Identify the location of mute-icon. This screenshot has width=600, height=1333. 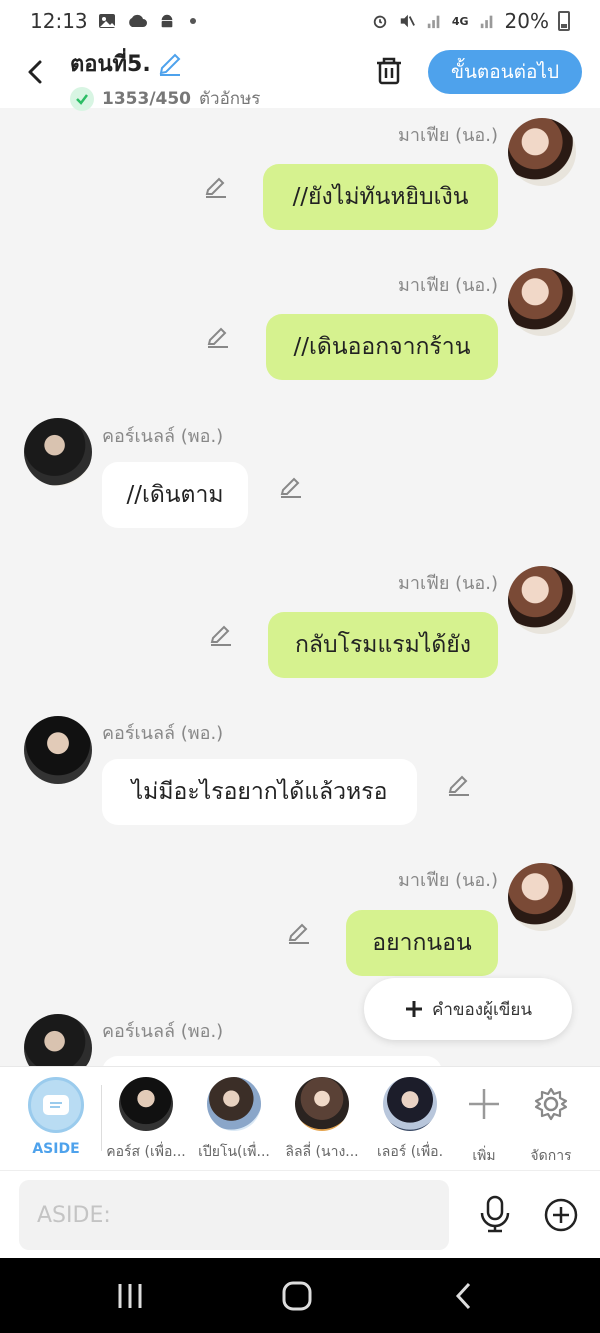
(407, 21).